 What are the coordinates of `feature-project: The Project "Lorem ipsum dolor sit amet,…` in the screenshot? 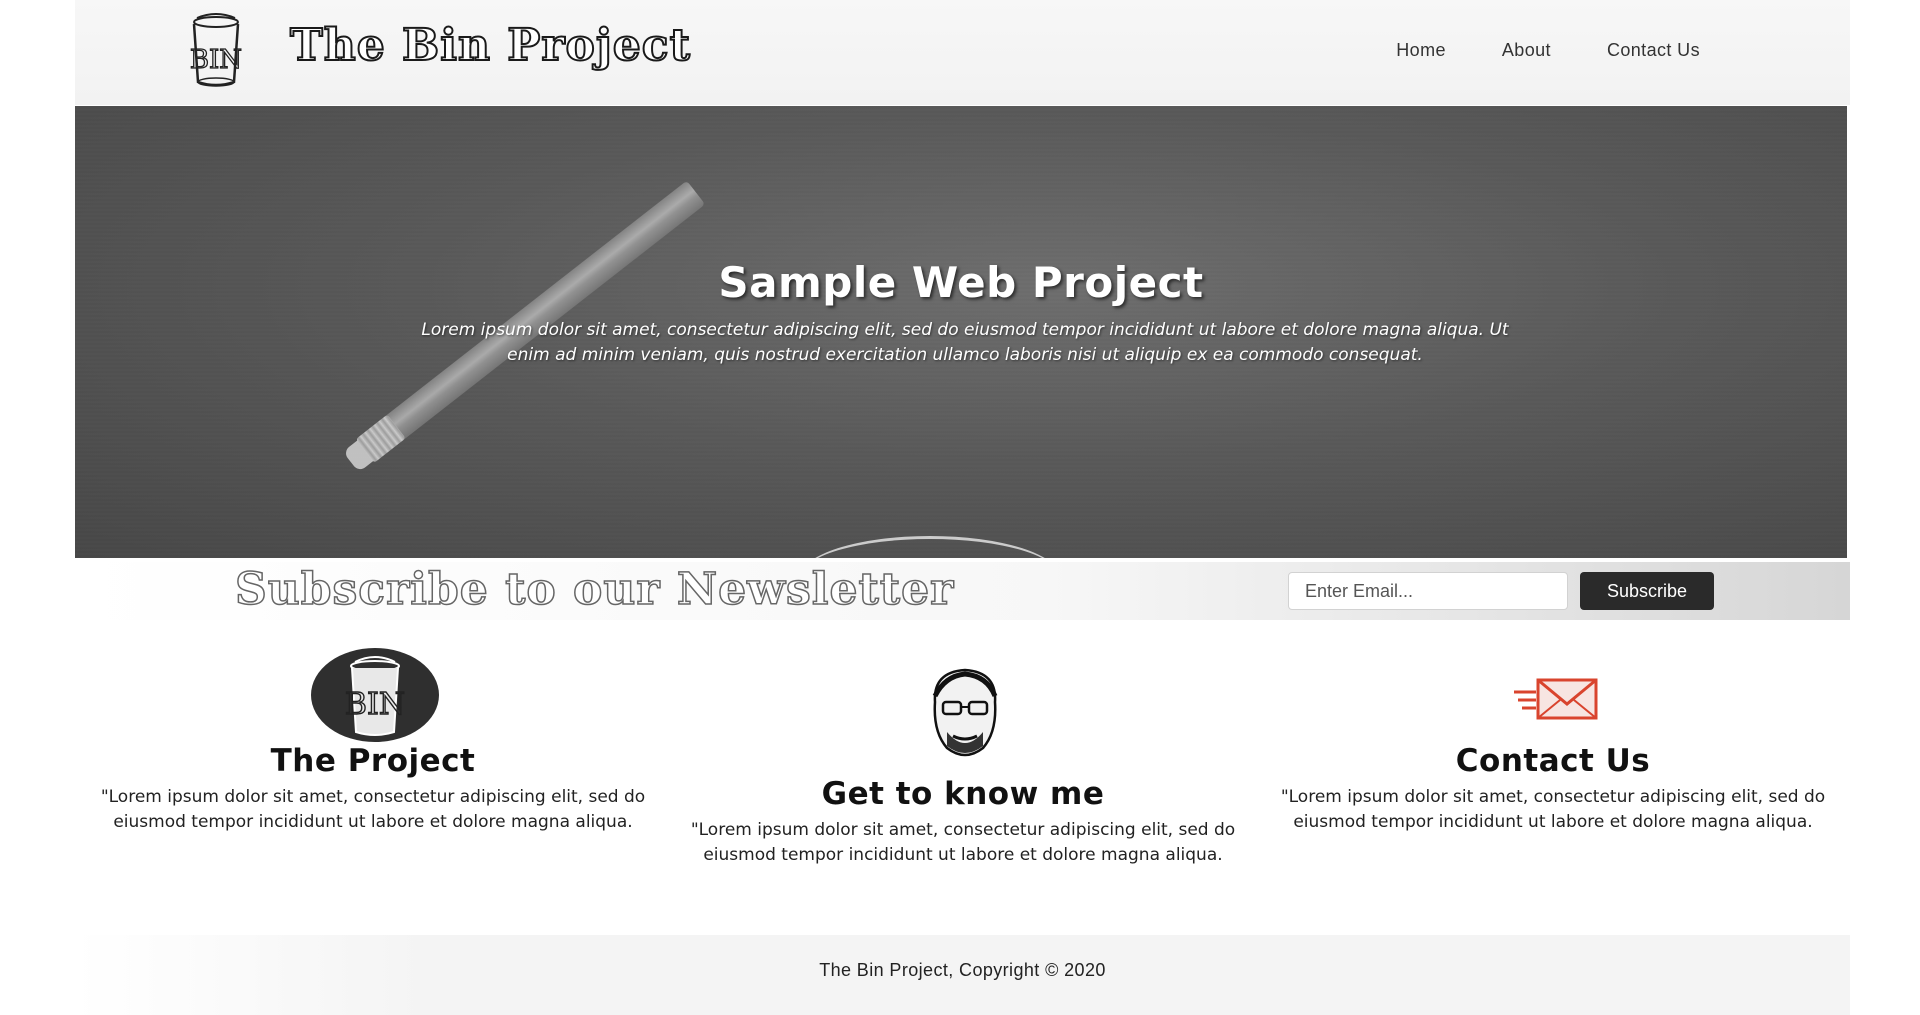 It's located at (373, 789).